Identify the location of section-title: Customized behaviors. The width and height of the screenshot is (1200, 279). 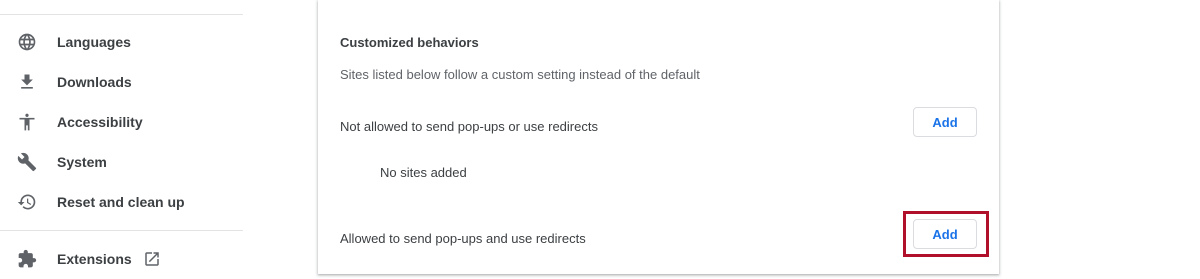
(409, 42).